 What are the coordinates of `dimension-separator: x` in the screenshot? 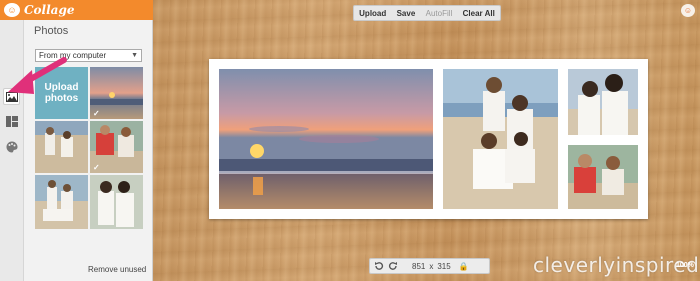 It's located at (431, 266).